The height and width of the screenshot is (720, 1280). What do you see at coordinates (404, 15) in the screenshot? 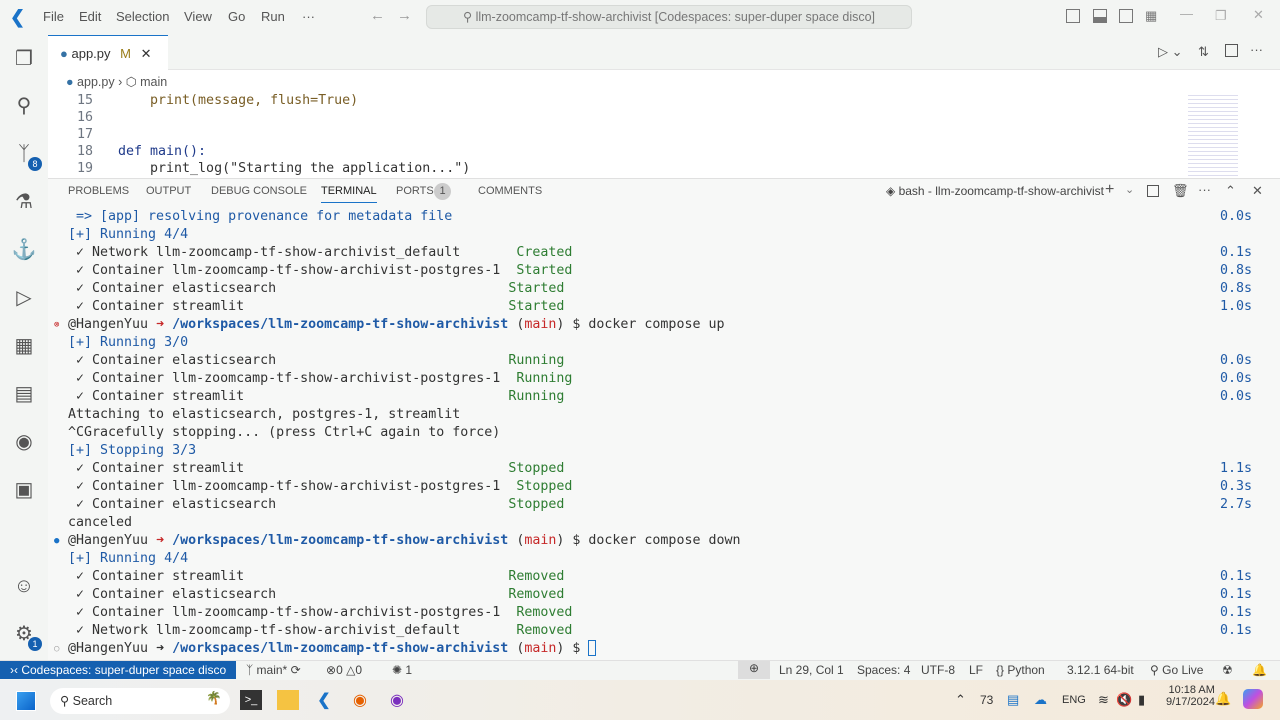
I see `forward-icon: →` at bounding box center [404, 15].